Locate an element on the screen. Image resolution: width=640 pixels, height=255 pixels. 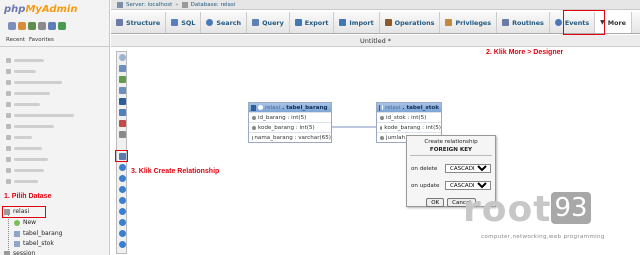
tab-sql: SQL is located at coordinates (184, 22).